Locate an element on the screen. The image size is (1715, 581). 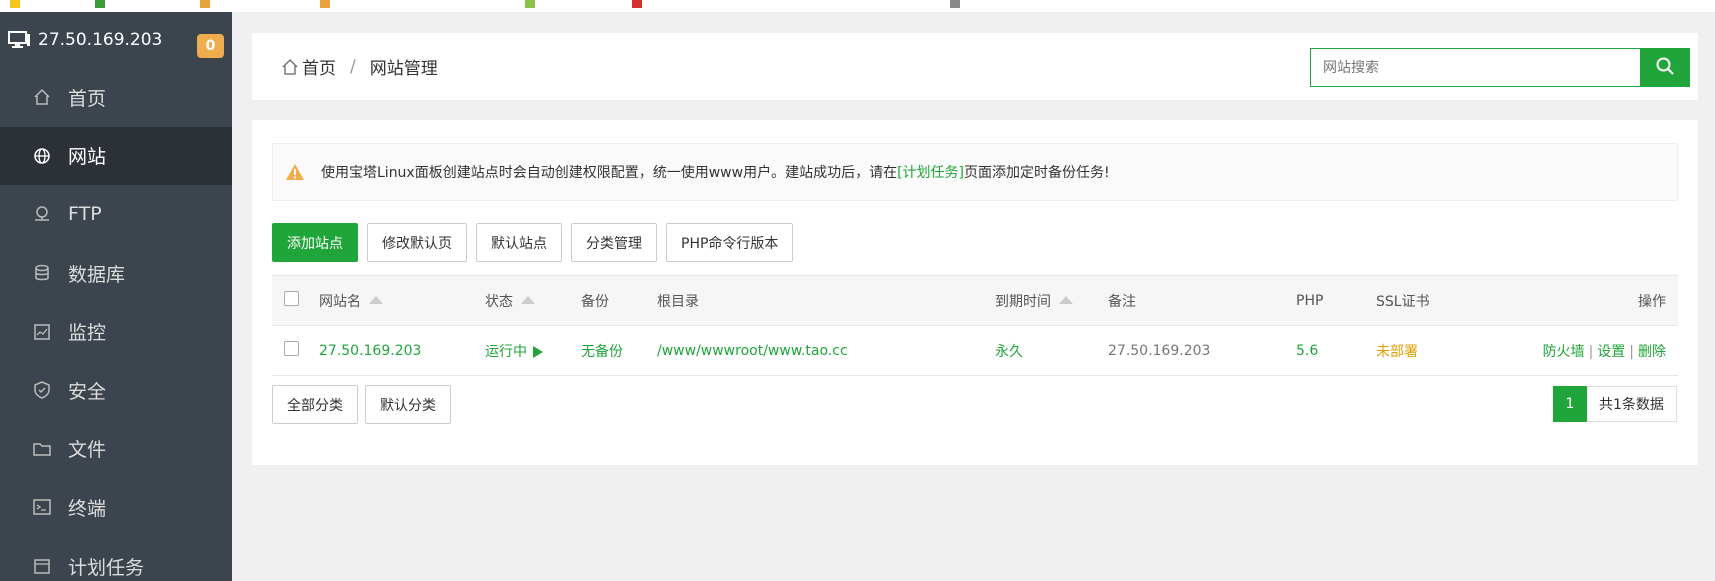
status-toggle: 运行中 is located at coordinates (533, 350).